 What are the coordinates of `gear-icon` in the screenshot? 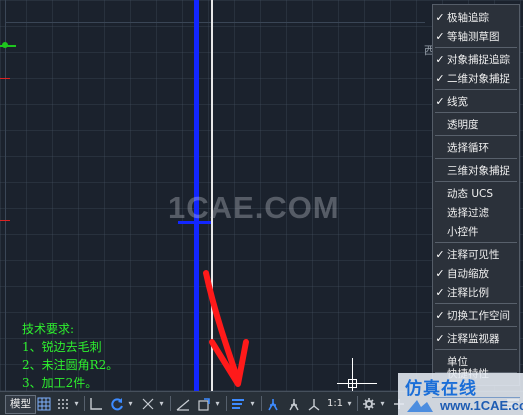 It's located at (369, 403).